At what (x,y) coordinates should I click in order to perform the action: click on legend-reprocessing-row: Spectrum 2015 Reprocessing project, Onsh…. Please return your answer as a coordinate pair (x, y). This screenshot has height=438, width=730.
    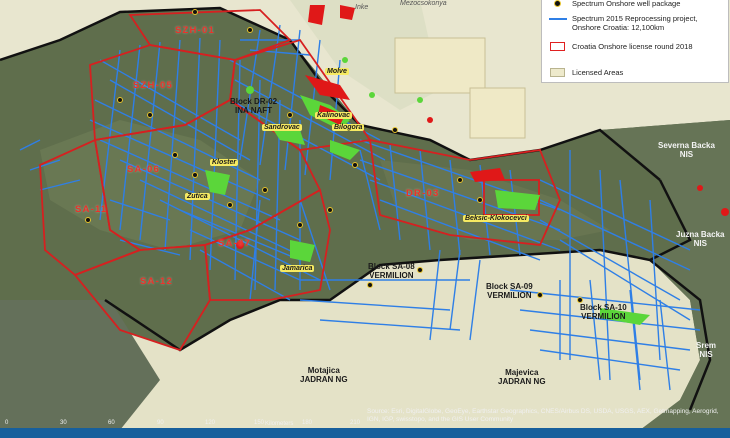
    Looking at the image, I should click on (636, 23).